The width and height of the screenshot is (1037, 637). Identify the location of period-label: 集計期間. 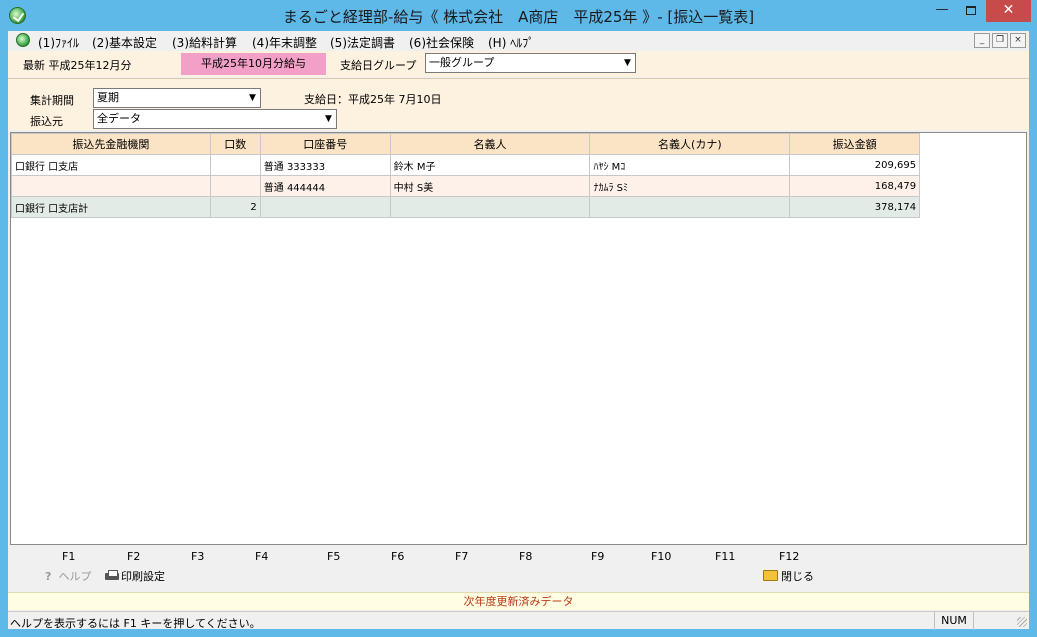
(52, 100).